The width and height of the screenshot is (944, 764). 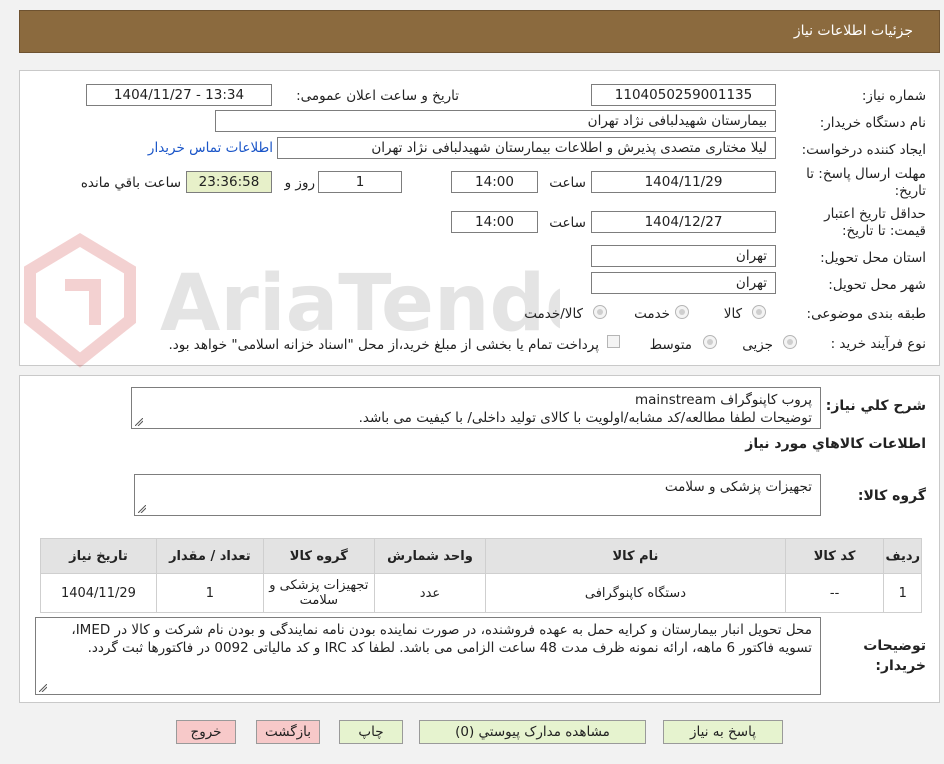 I want to click on buyer-contact-link: اطلاعات تماس خریدار, so click(x=210, y=148).